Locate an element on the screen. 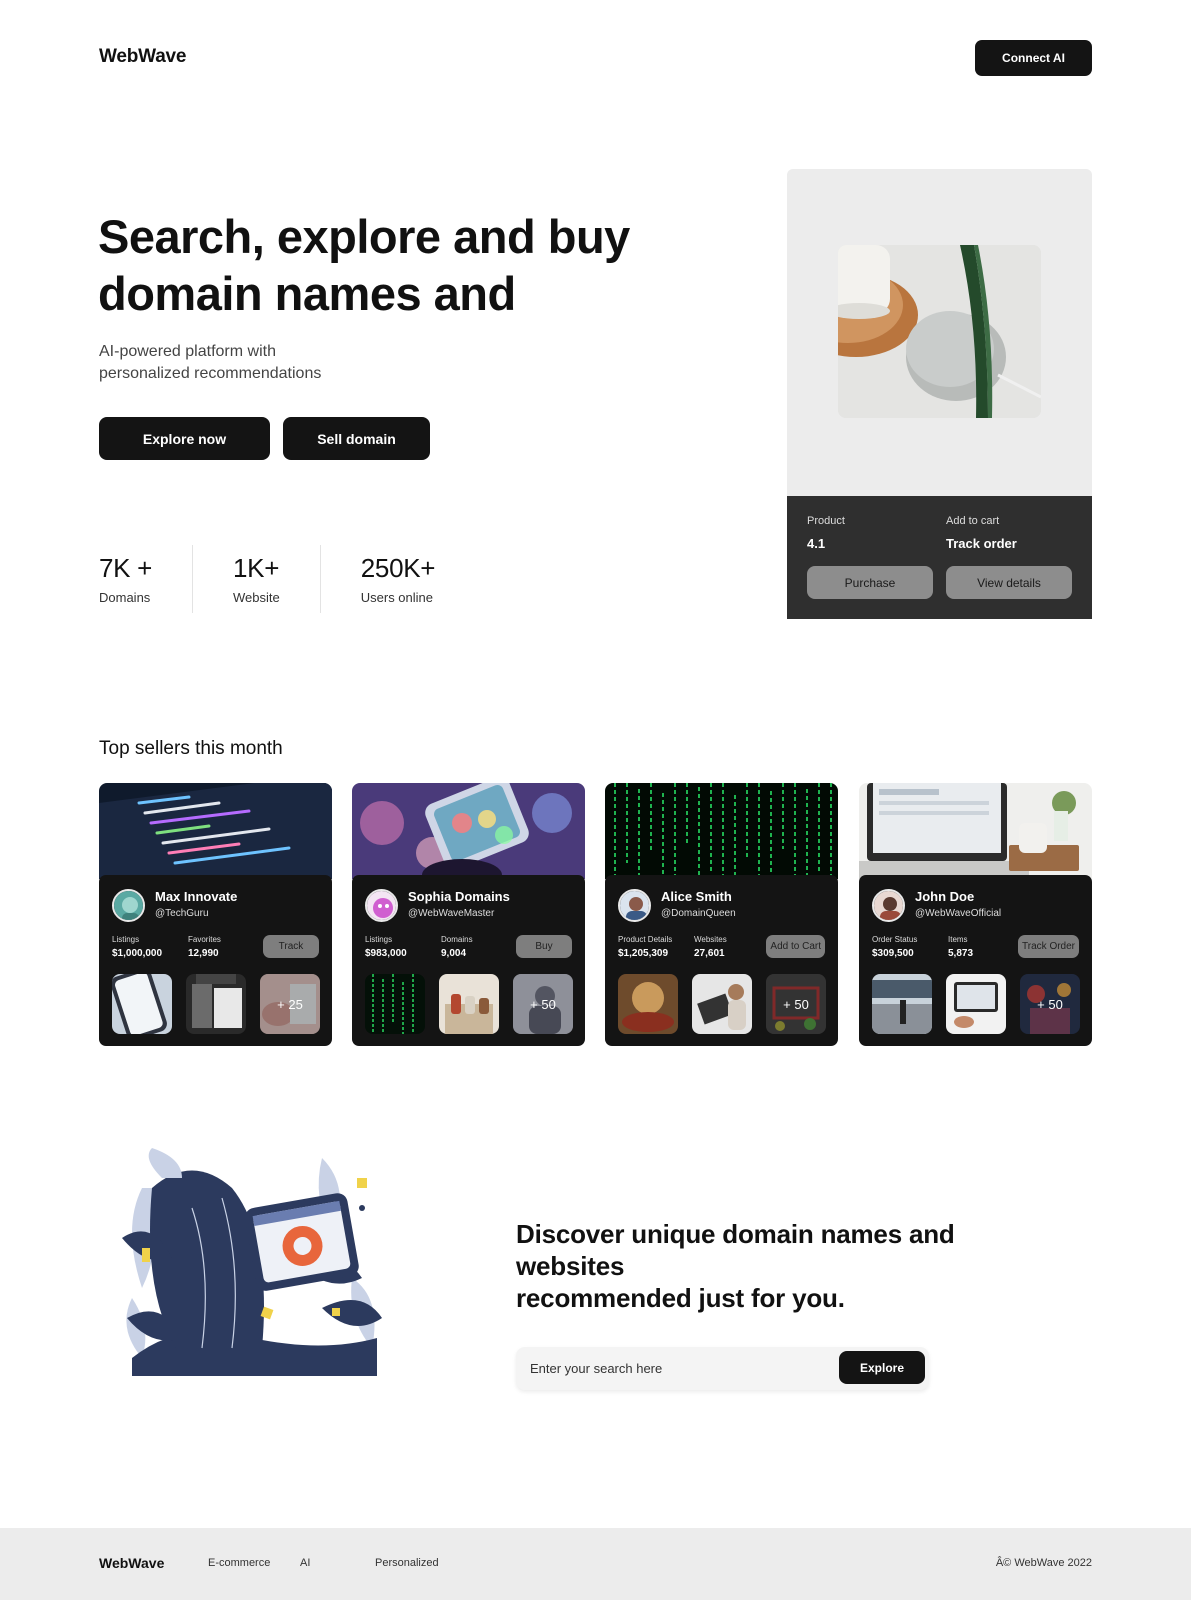 Image resolution: width=1191 pixels, height=1600 pixels. footer-link-ai: AI is located at coordinates (305, 1563).